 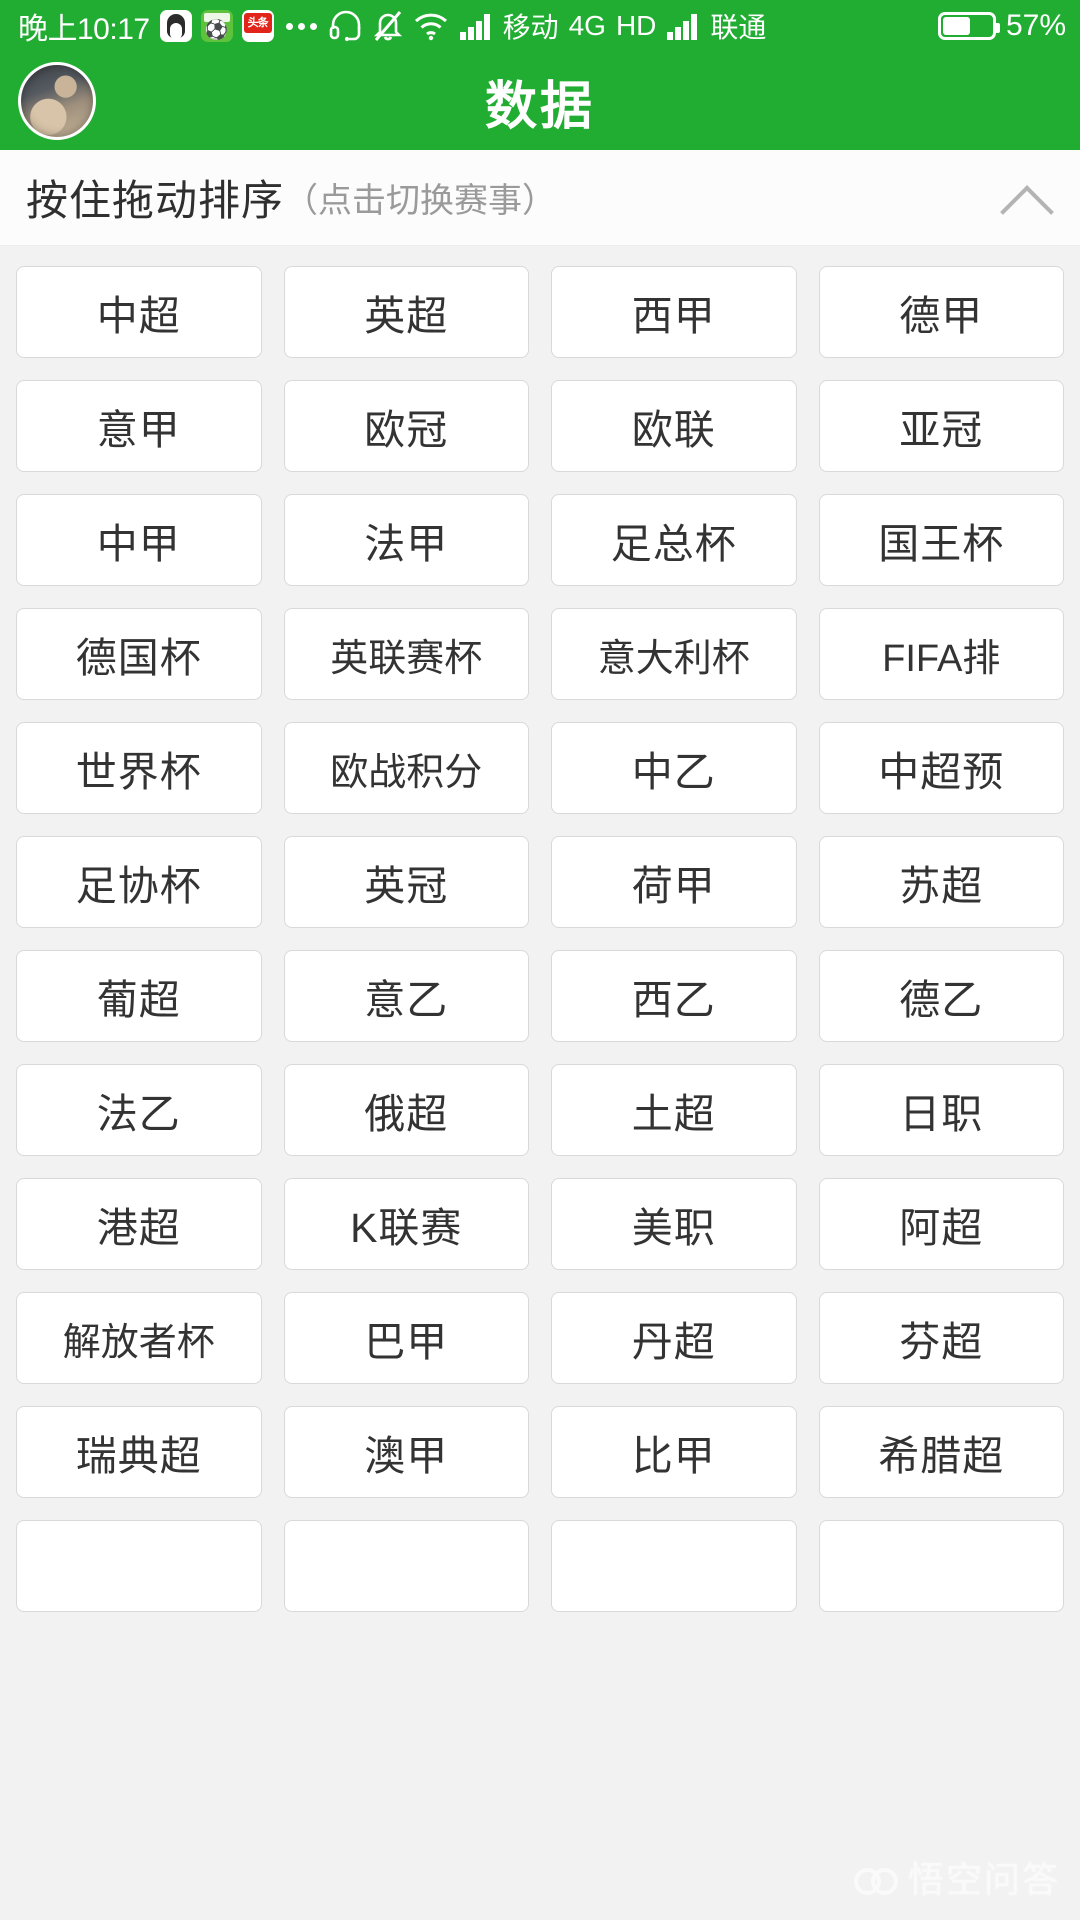 What do you see at coordinates (406, 996) in the screenshot?
I see `league-cell: 意乙` at bounding box center [406, 996].